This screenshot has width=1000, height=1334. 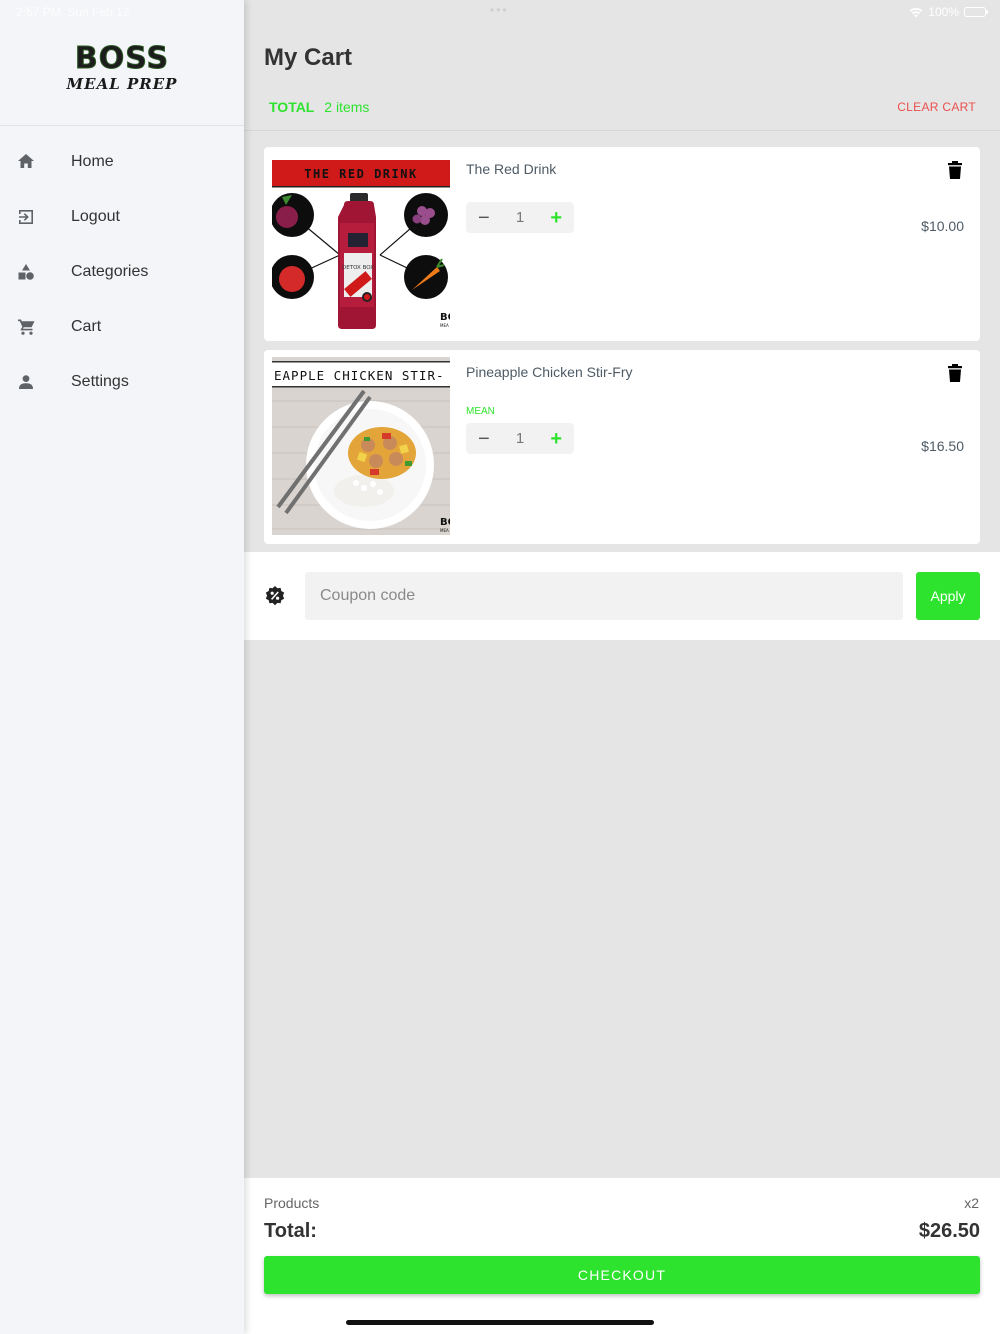 What do you see at coordinates (122, 216) in the screenshot?
I see `sidebar-item-logout: Logout` at bounding box center [122, 216].